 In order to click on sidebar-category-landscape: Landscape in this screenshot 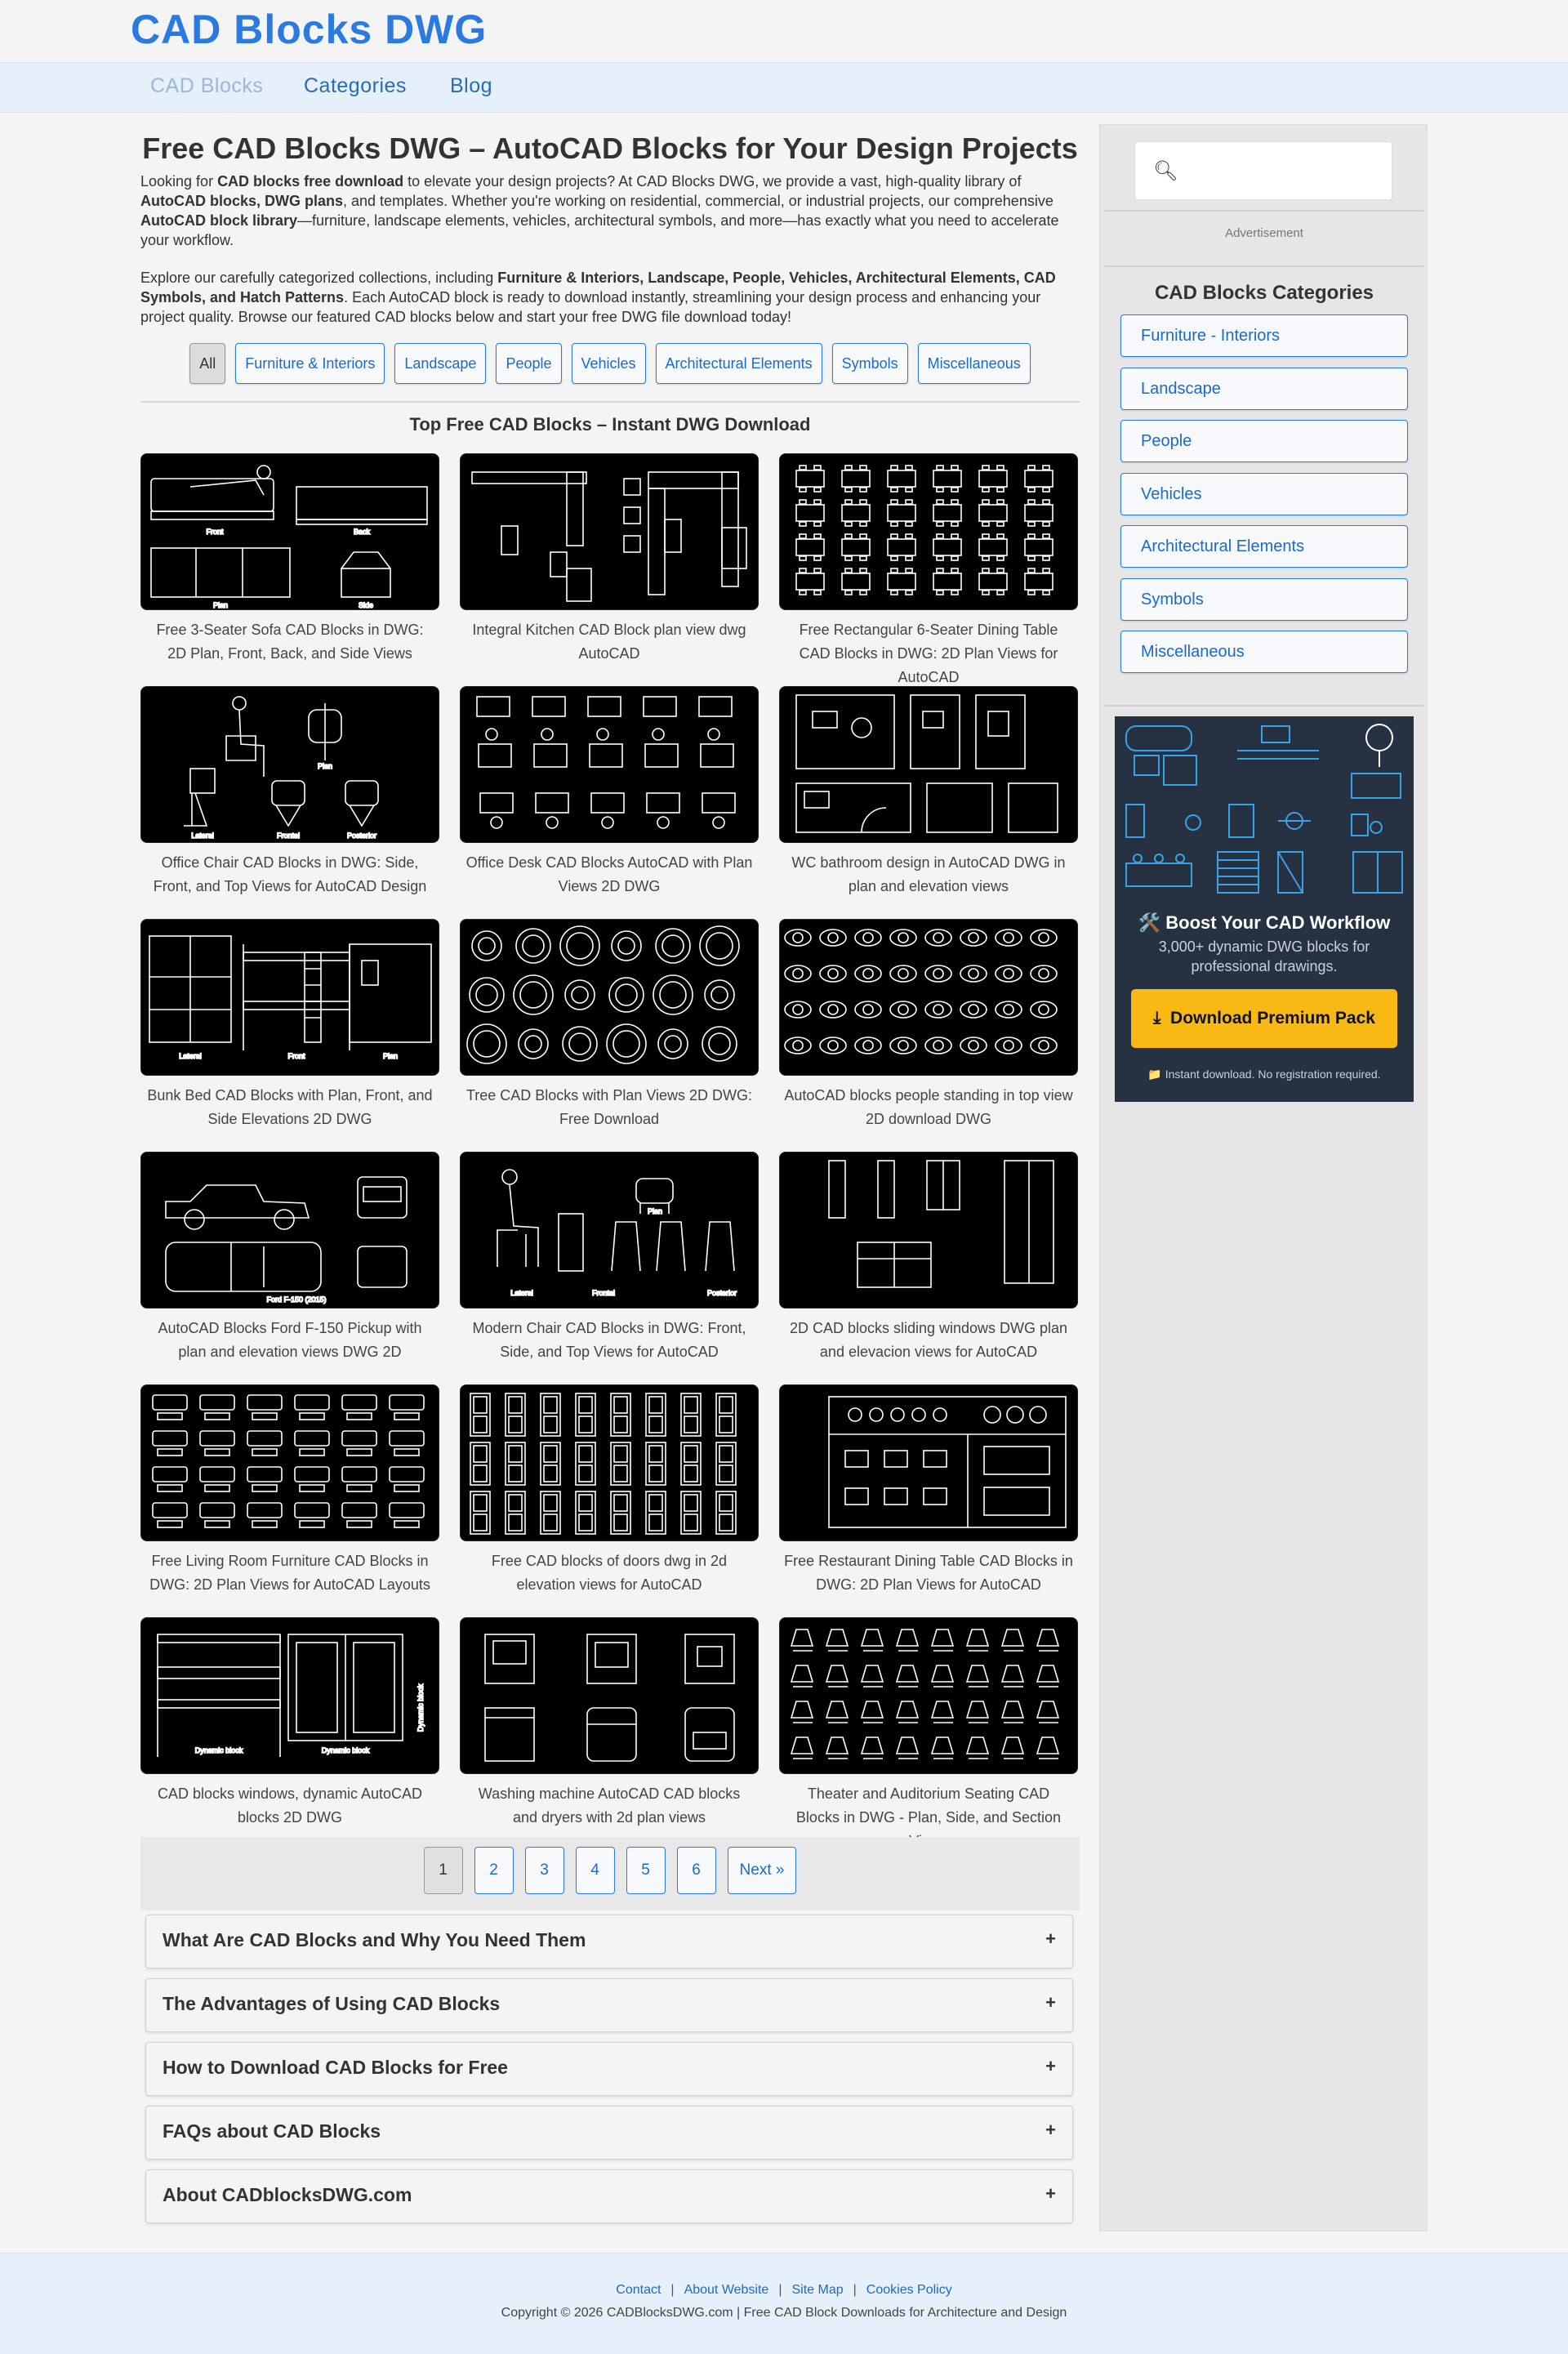, I will do `click(1264, 389)`.